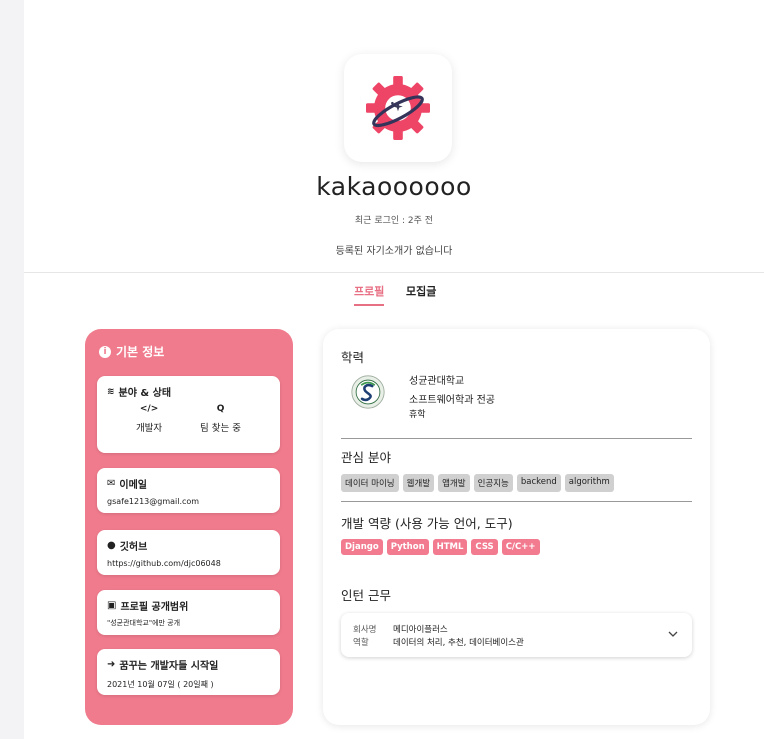 The height and width of the screenshot is (739, 764). I want to click on skill-tags: Django Python HTML CSS C/C++, so click(440, 547).